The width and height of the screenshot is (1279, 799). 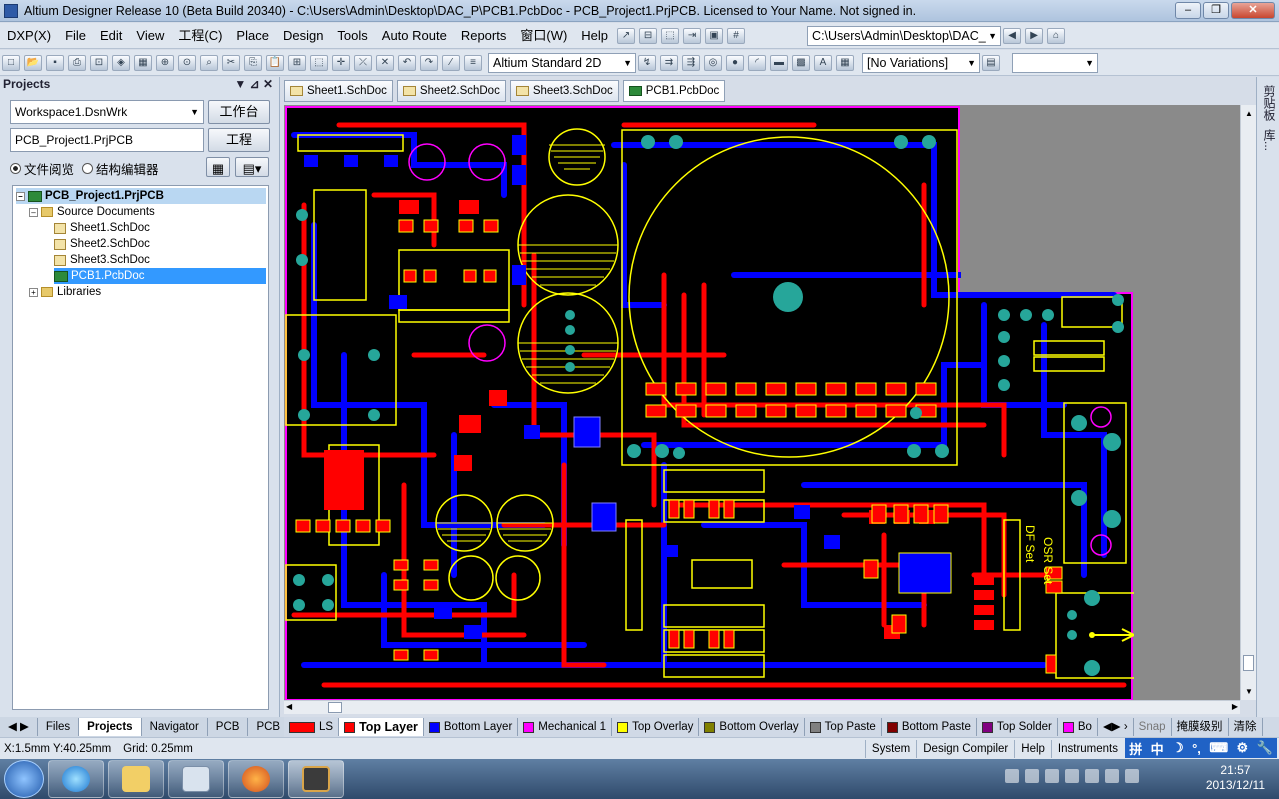 What do you see at coordinates (1253, 10) in the screenshot?
I see `close-button: ✕` at bounding box center [1253, 10].